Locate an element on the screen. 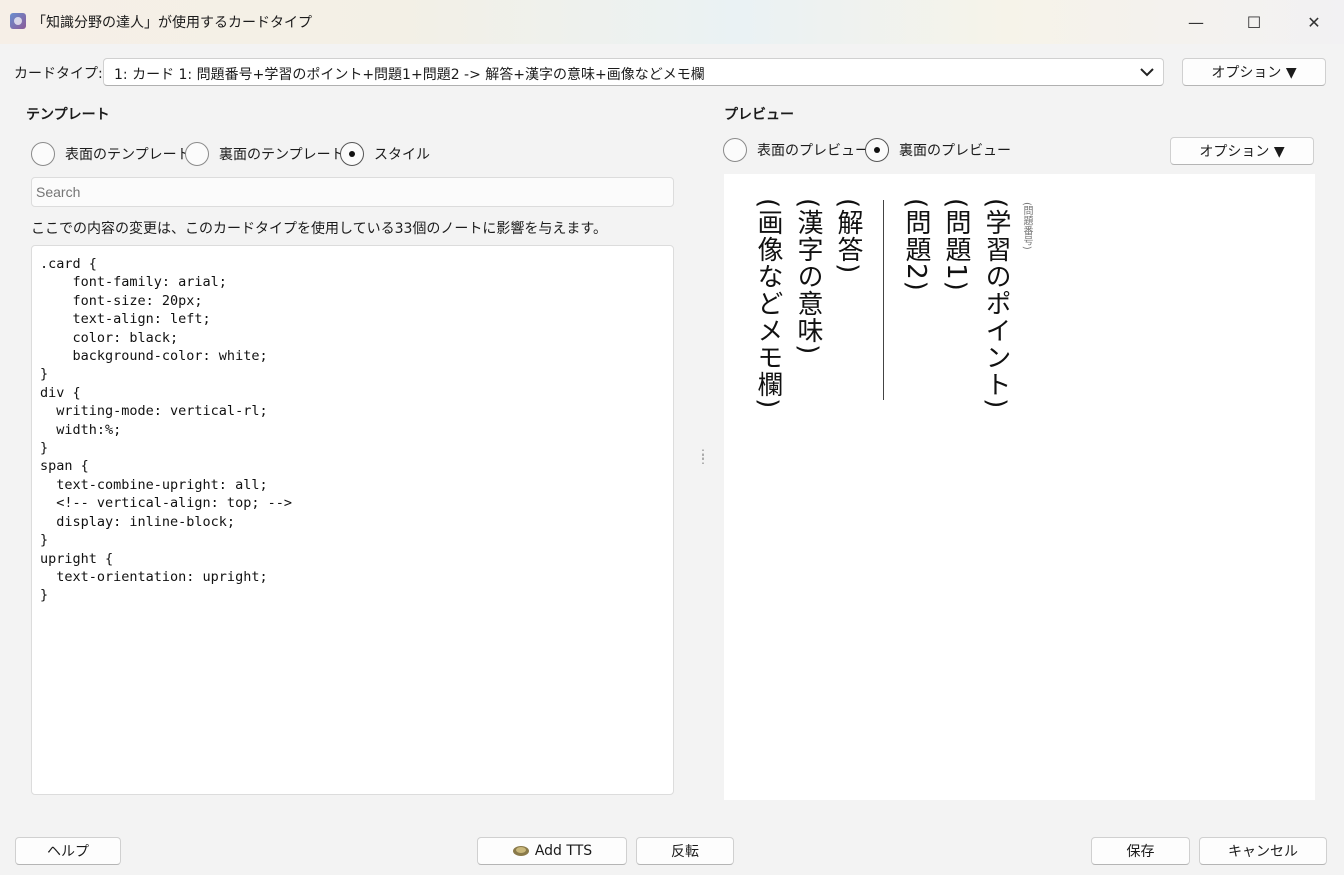  preview-section-title: プレビュー is located at coordinates (759, 115).